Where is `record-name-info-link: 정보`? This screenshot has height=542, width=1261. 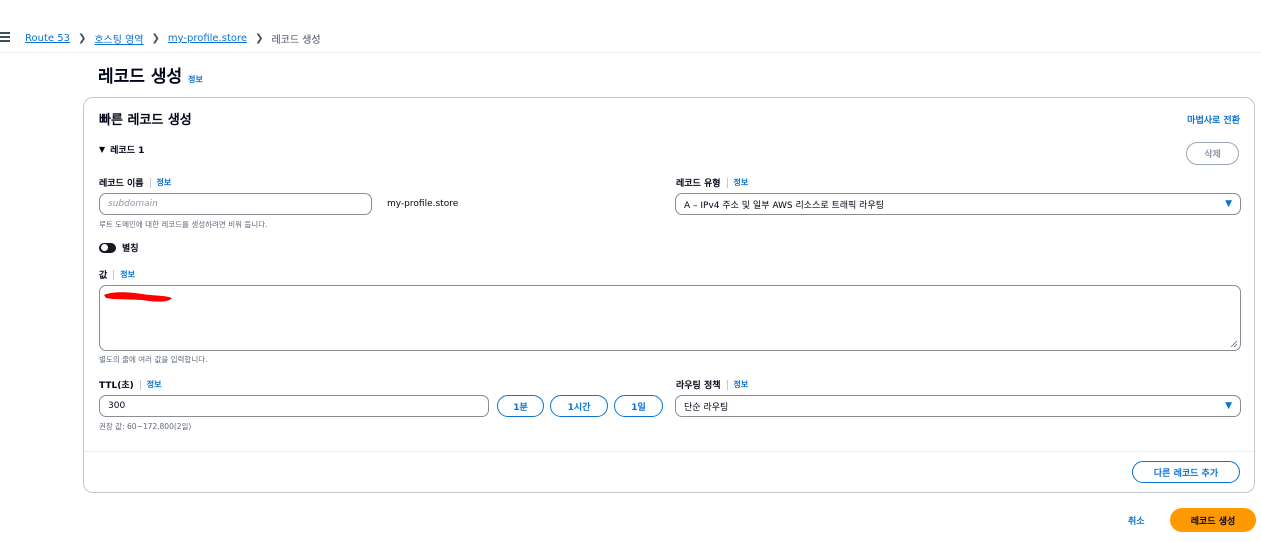
record-name-info-link: 정보 is located at coordinates (164, 182).